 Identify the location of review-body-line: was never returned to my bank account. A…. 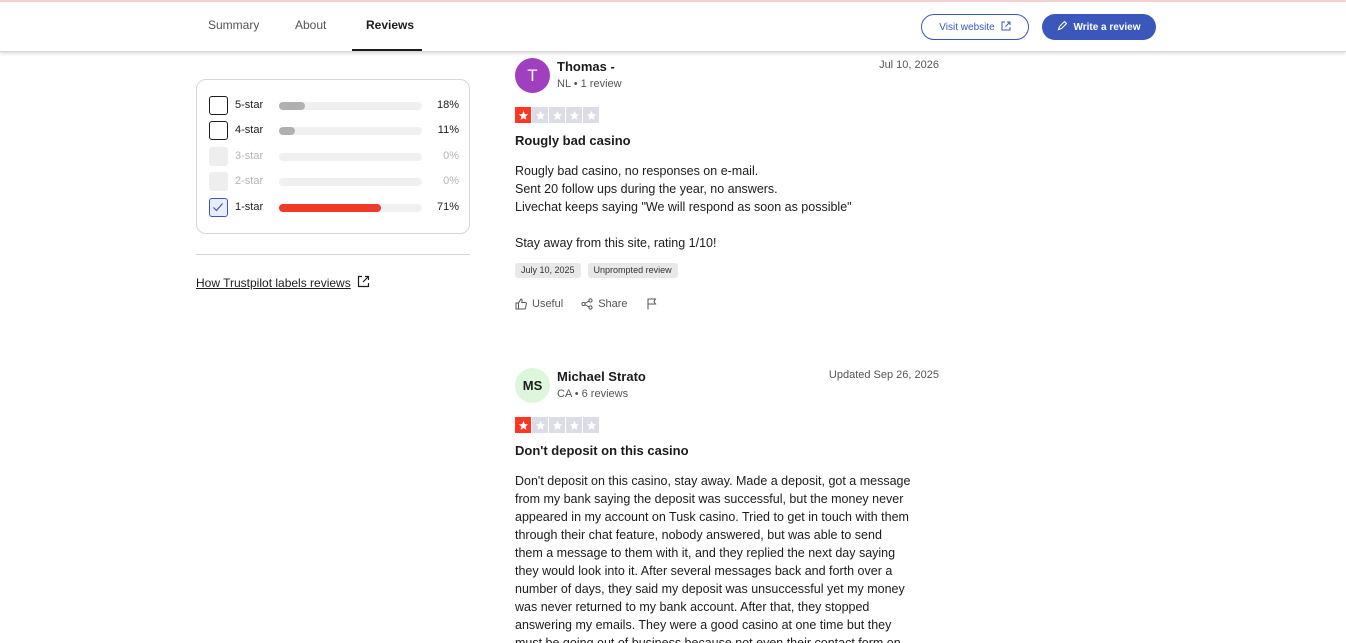
(692, 607).